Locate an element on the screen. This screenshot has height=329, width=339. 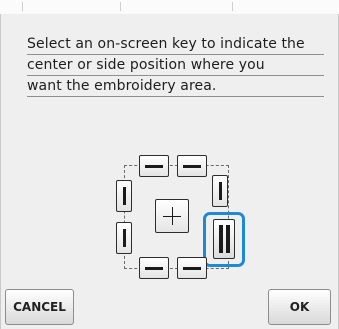
position-key-top-right is located at coordinates (192, 166).